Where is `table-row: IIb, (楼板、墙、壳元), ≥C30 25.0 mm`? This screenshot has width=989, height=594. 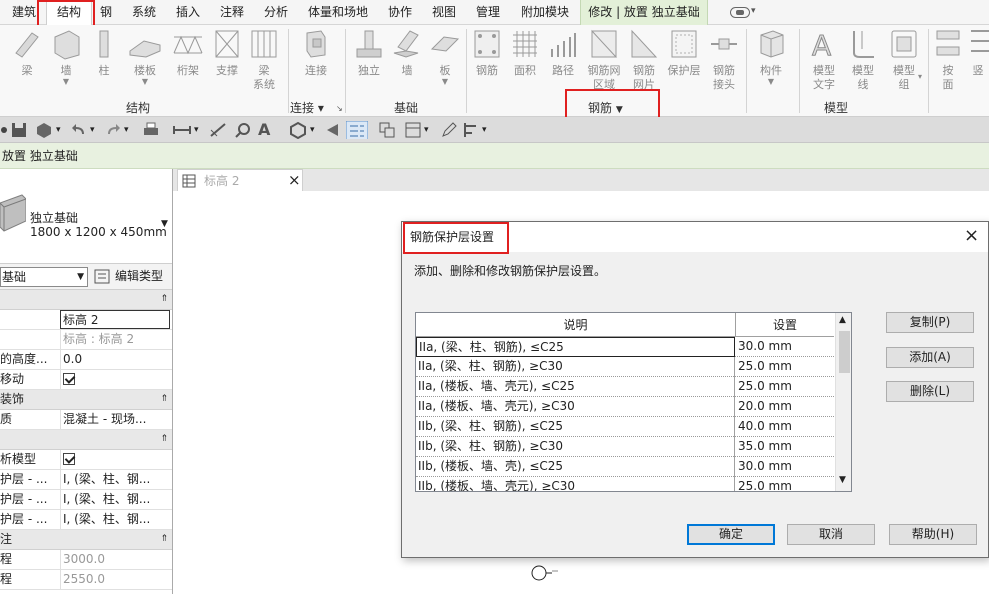 table-row: IIb, (楼板、墙、壳元), ≥C30 25.0 mm is located at coordinates (625, 484).